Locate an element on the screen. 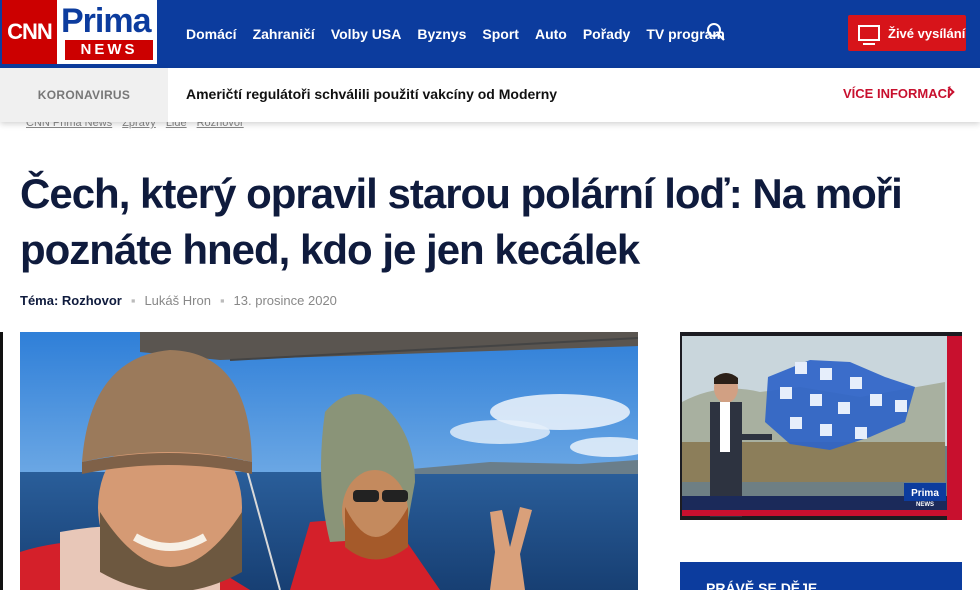  video-prima-logo: Prima is located at coordinates (925, 493).